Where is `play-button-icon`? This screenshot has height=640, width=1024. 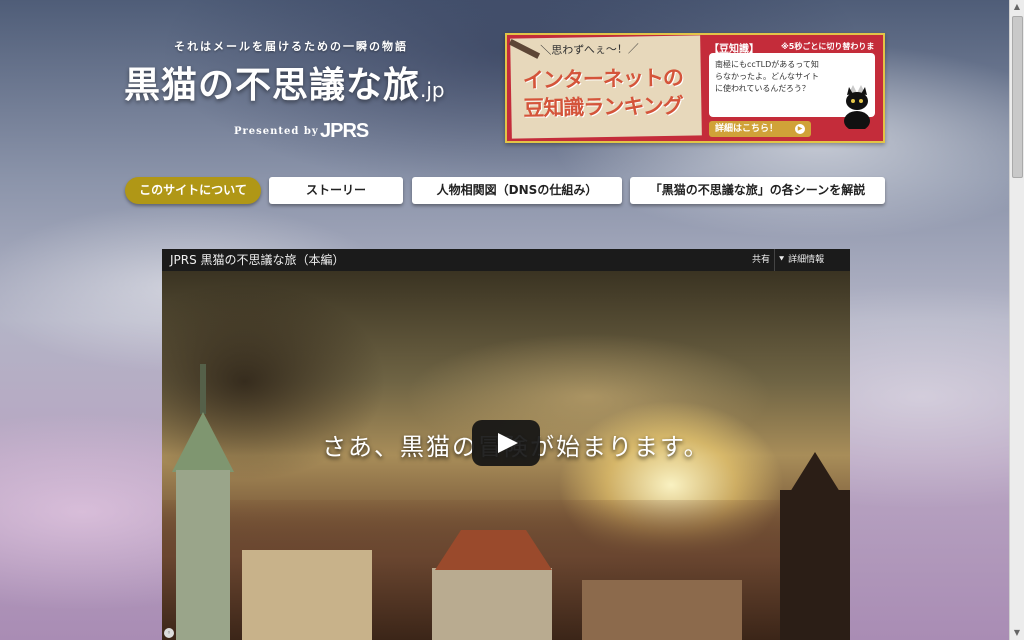
play-button-icon is located at coordinates (506, 443).